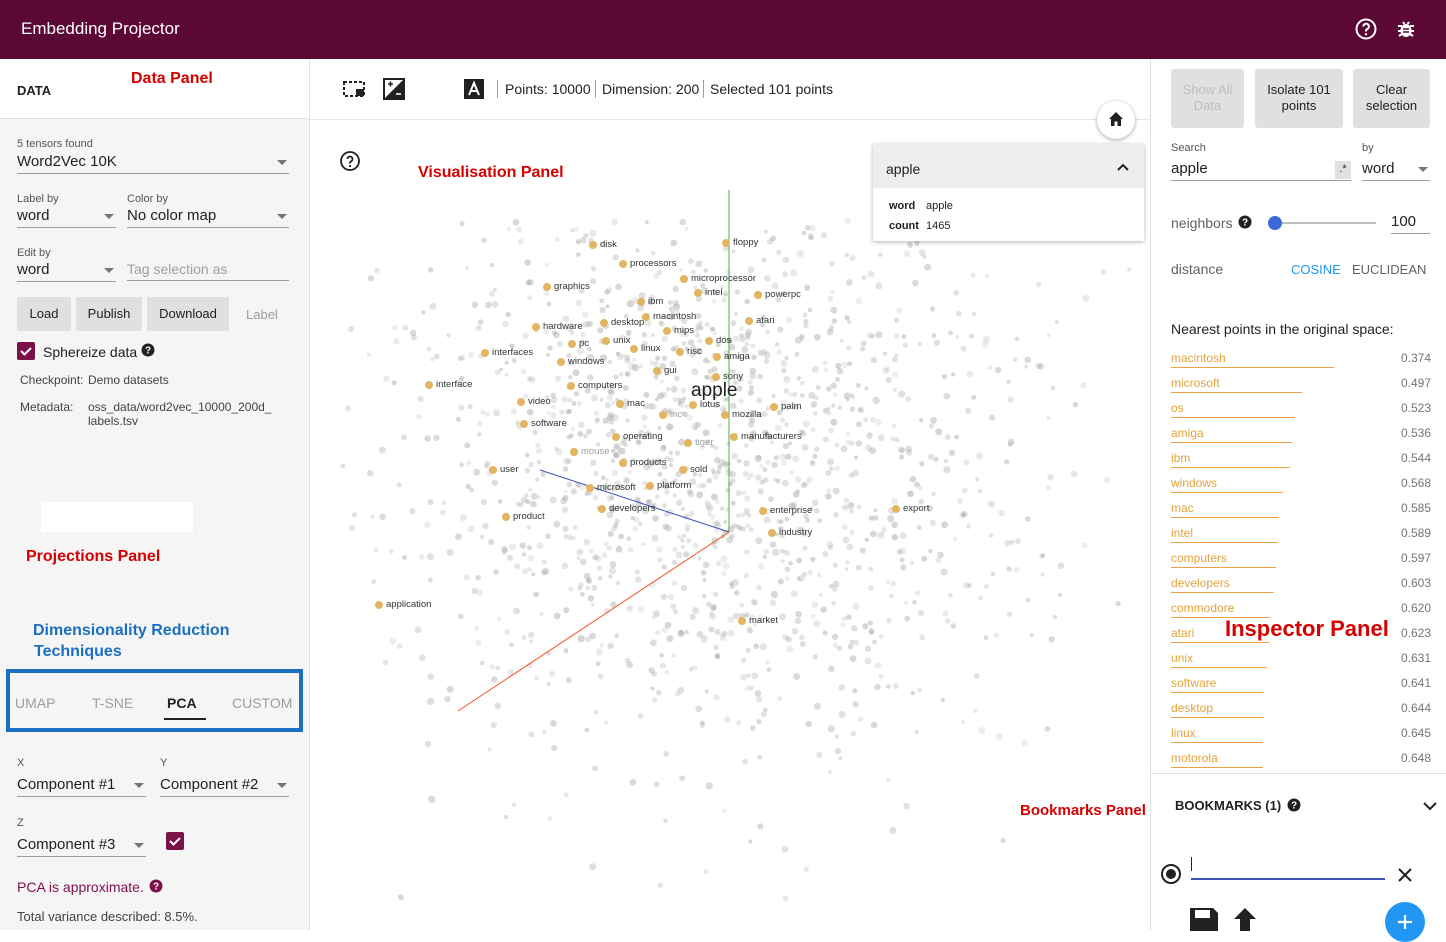 This screenshot has height=942, width=1446. I want to click on help-icon: ?, so click(156, 888).